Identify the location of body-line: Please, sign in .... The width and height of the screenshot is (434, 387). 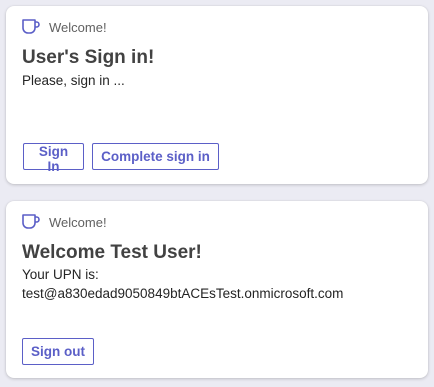
(73, 80).